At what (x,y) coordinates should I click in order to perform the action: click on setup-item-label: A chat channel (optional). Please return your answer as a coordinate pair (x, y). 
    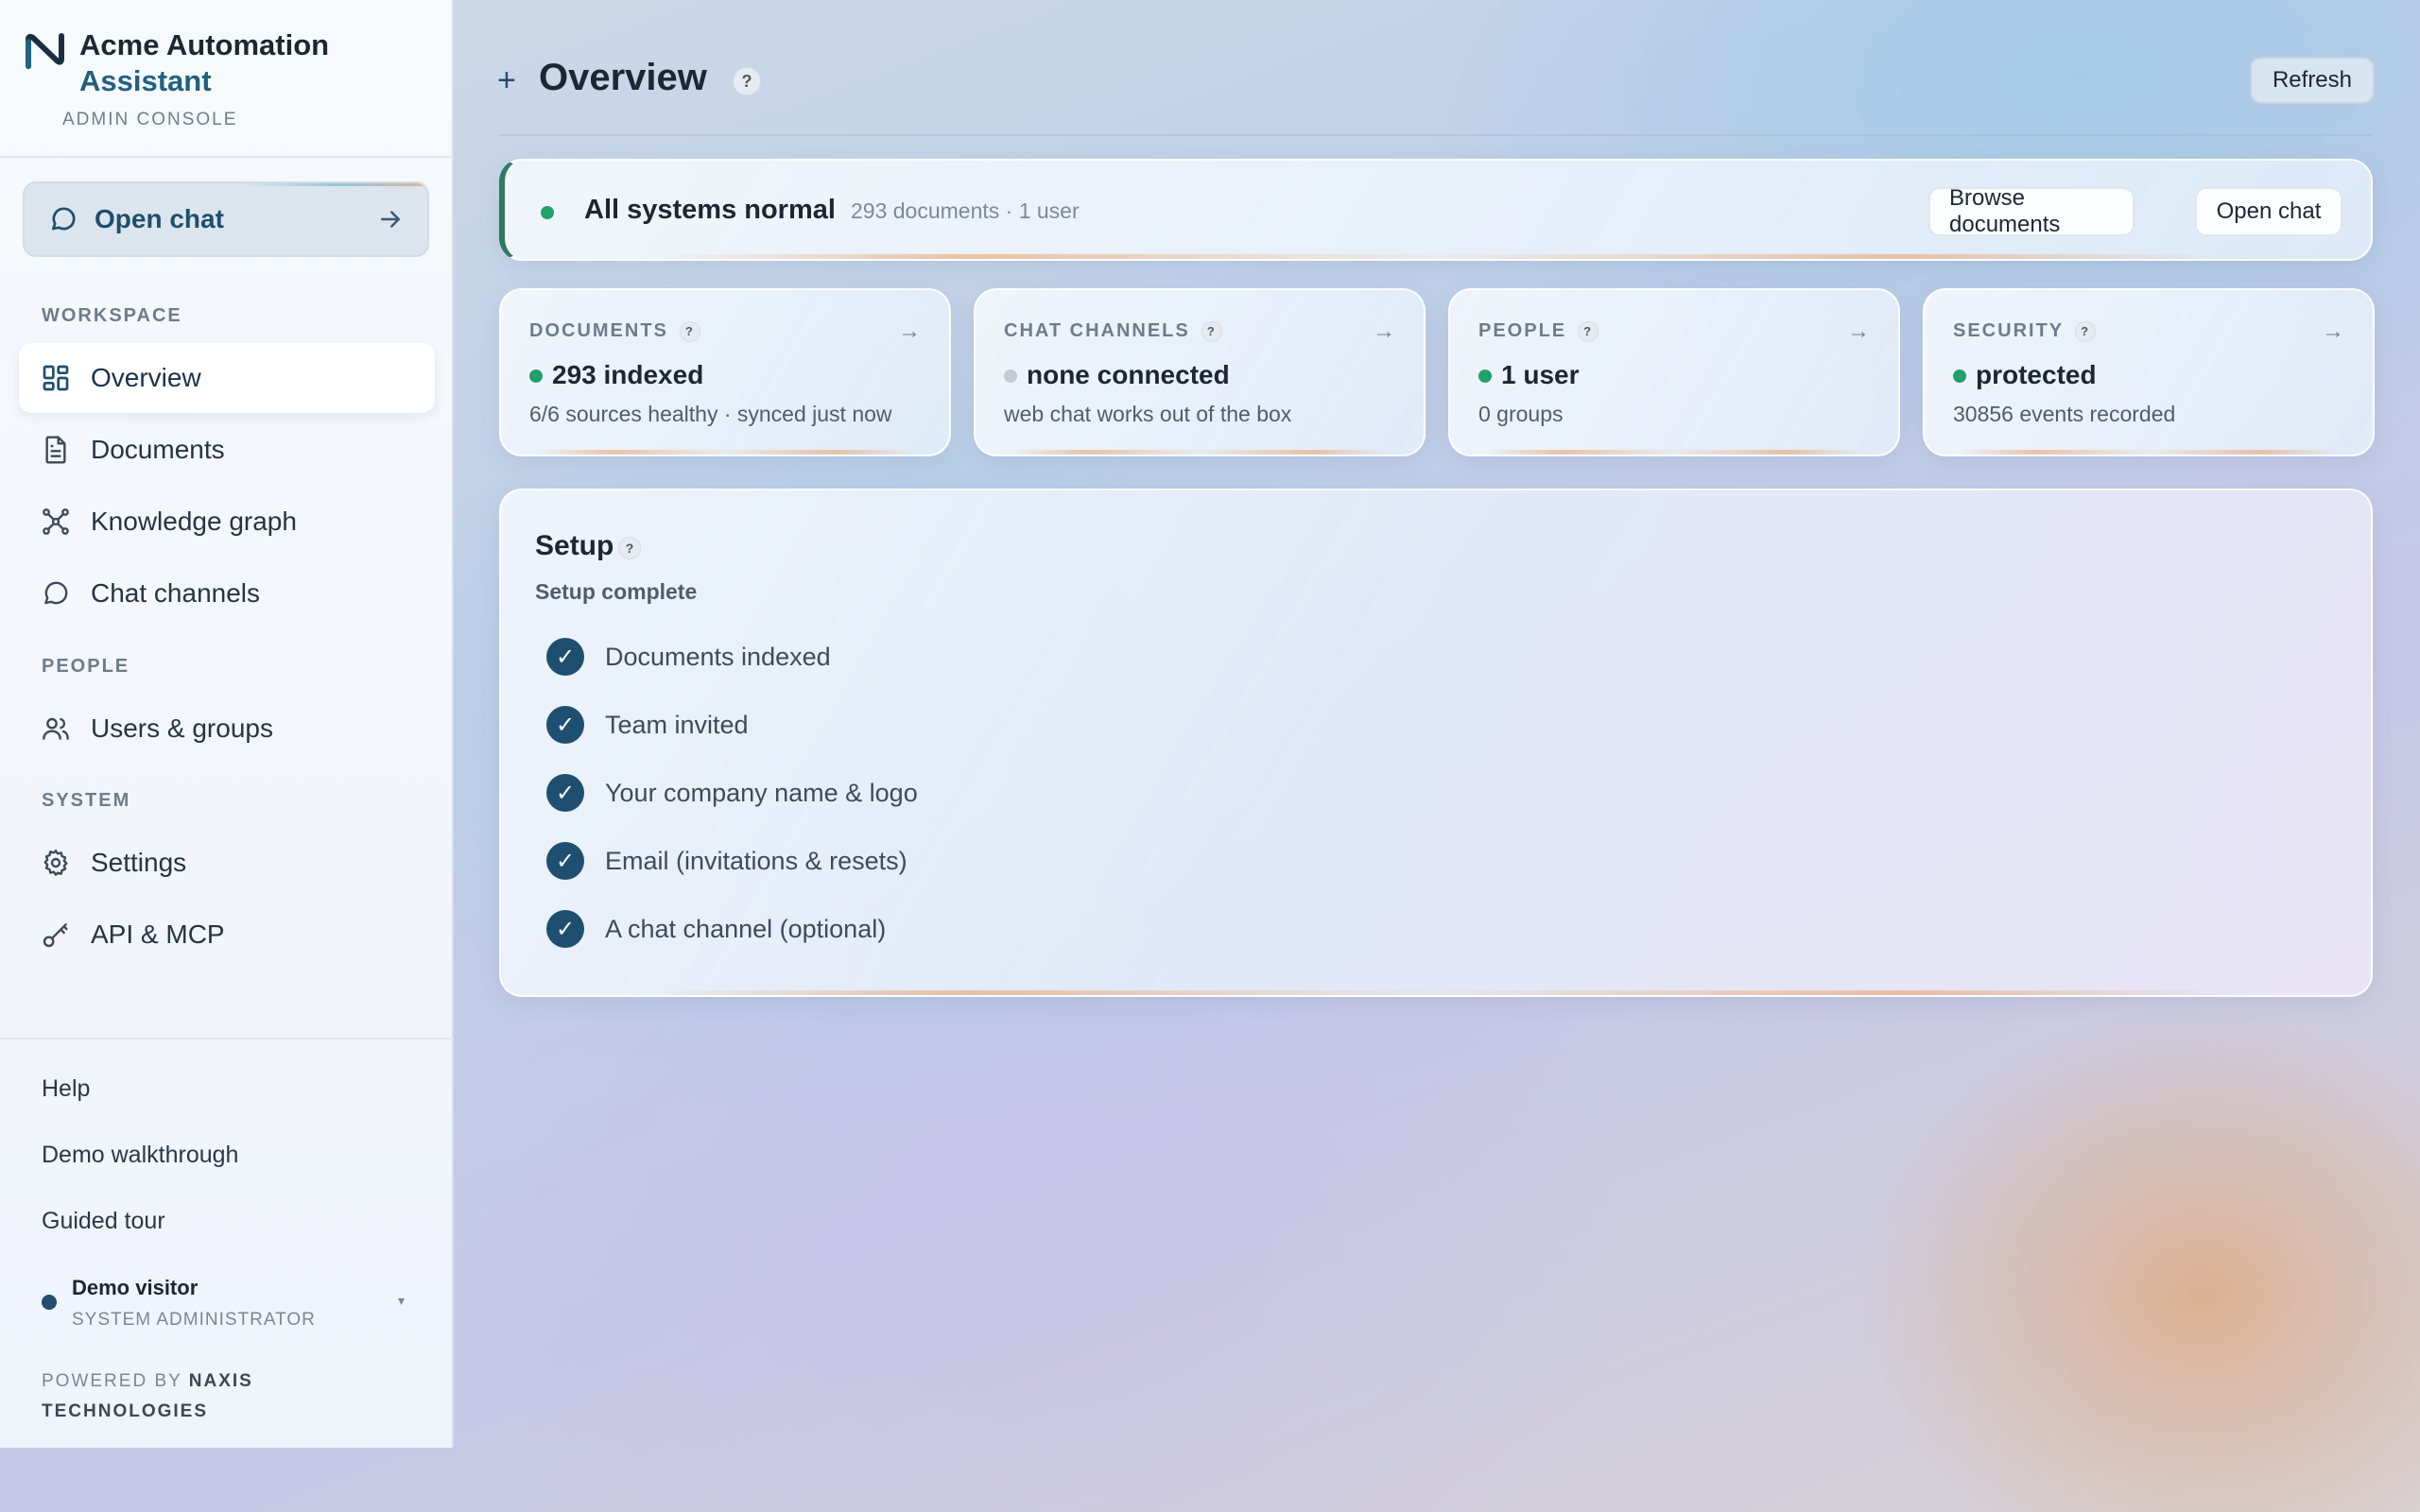
    Looking at the image, I should click on (746, 928).